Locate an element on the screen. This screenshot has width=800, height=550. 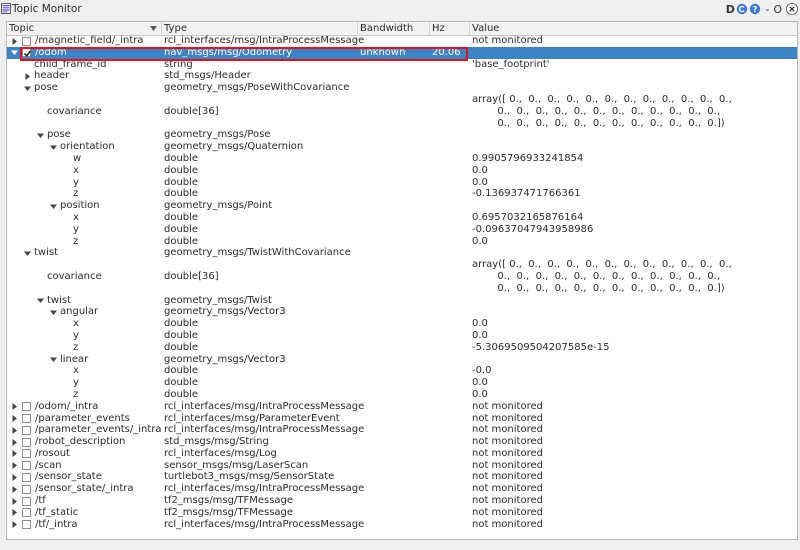
tree-row: angular geometry_msgs/Vector3 is located at coordinates (402, 312).